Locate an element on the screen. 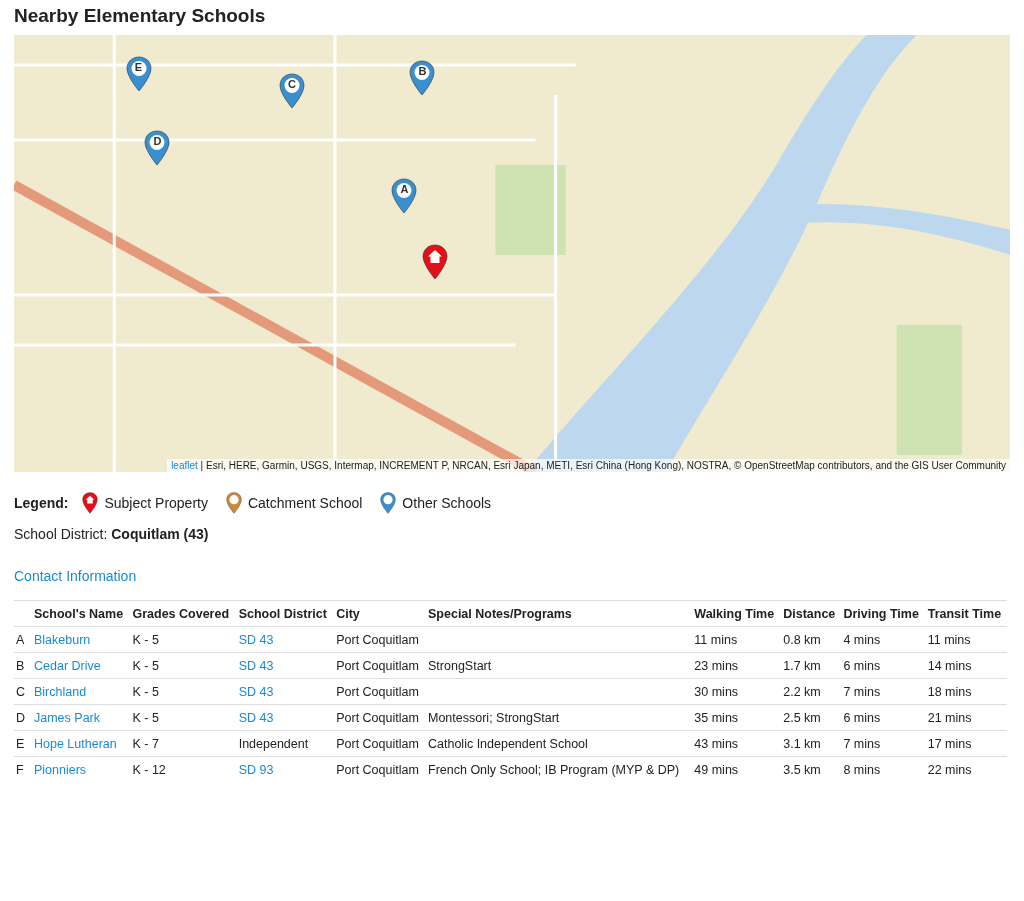  leaflet-link: leaflet is located at coordinates (184, 465).